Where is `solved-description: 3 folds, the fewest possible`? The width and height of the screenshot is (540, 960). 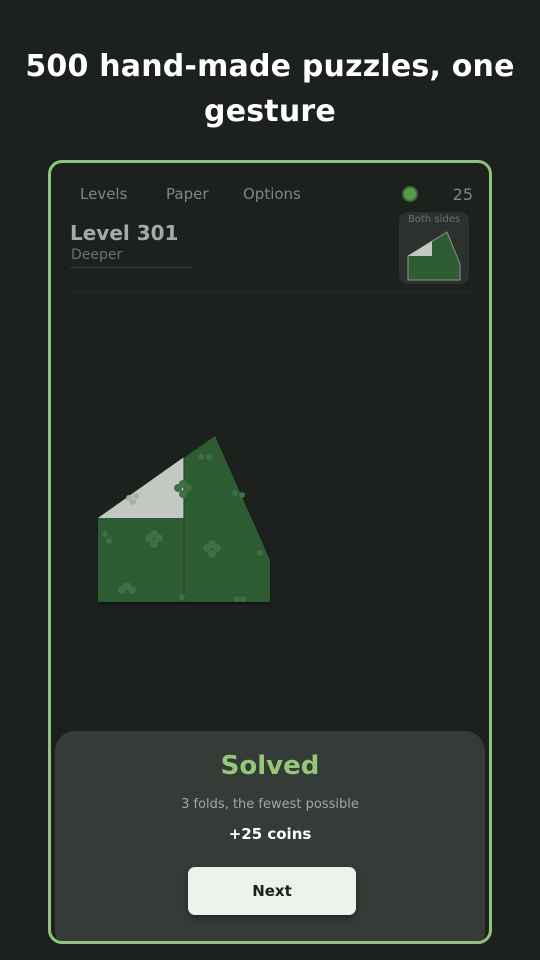 solved-description: 3 folds, the fewest possible is located at coordinates (270, 804).